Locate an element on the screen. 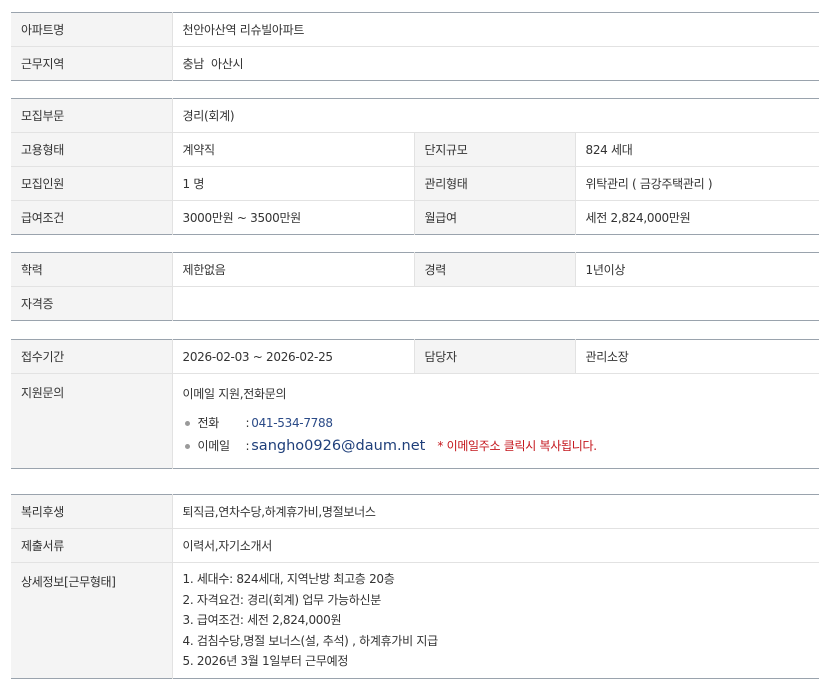  complex-size-value: 824 세대 is located at coordinates (696, 149).